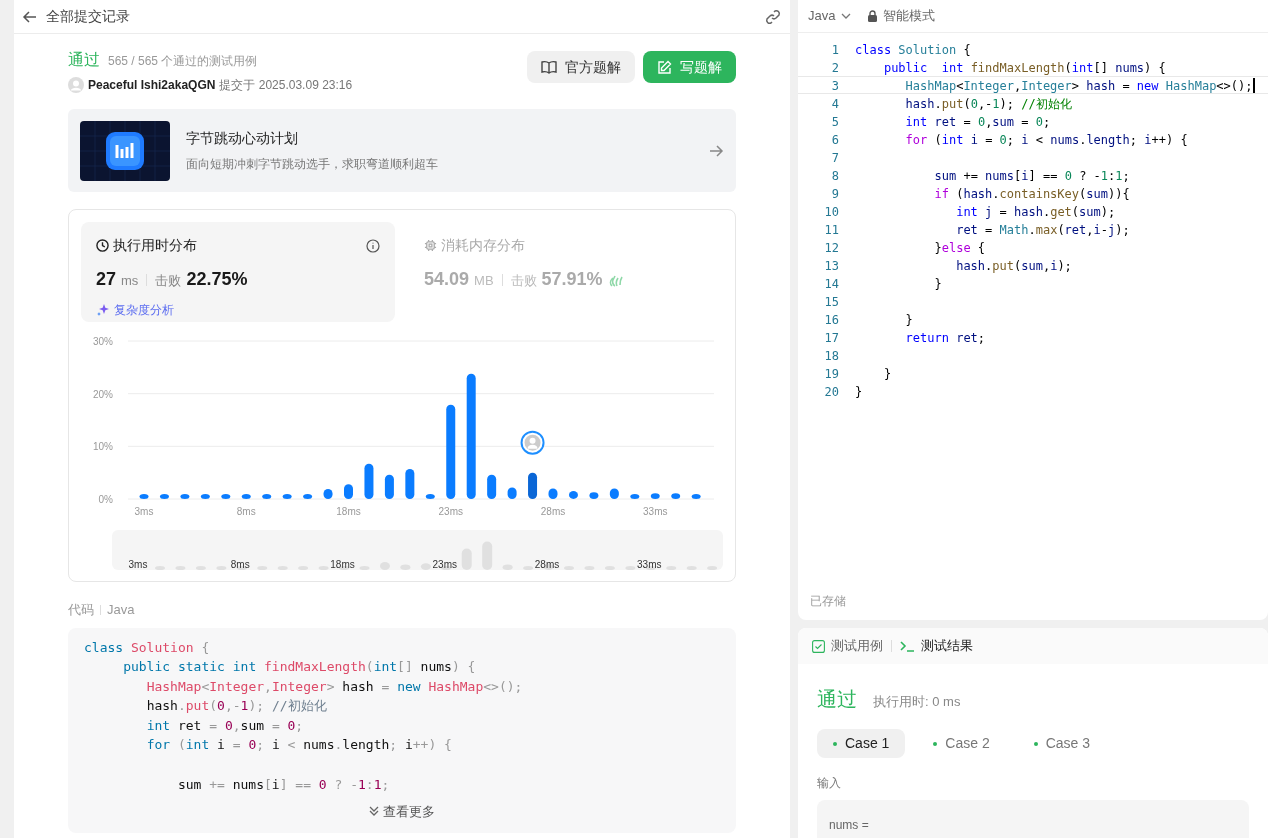 Image resolution: width=1268 pixels, height=838 pixels. What do you see at coordinates (572, 279) in the screenshot?
I see `beats-percent: 57.91%` at bounding box center [572, 279].